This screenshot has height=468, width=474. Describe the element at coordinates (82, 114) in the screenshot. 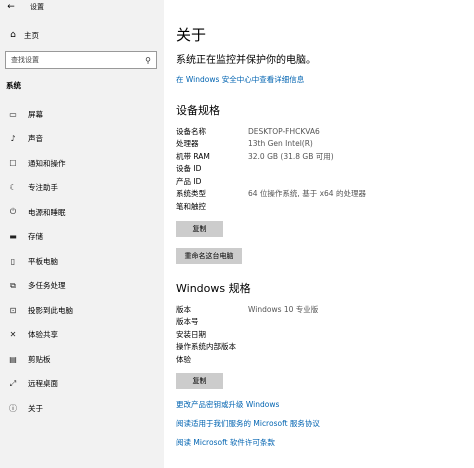

I see `sidebar-item-display: ▭ 屏幕` at that location.